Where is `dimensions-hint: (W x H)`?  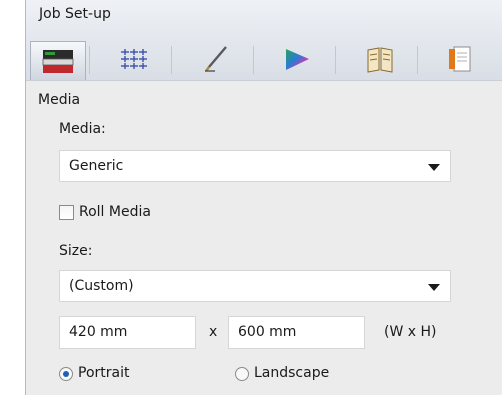
dimensions-hint: (W x H) is located at coordinates (410, 332).